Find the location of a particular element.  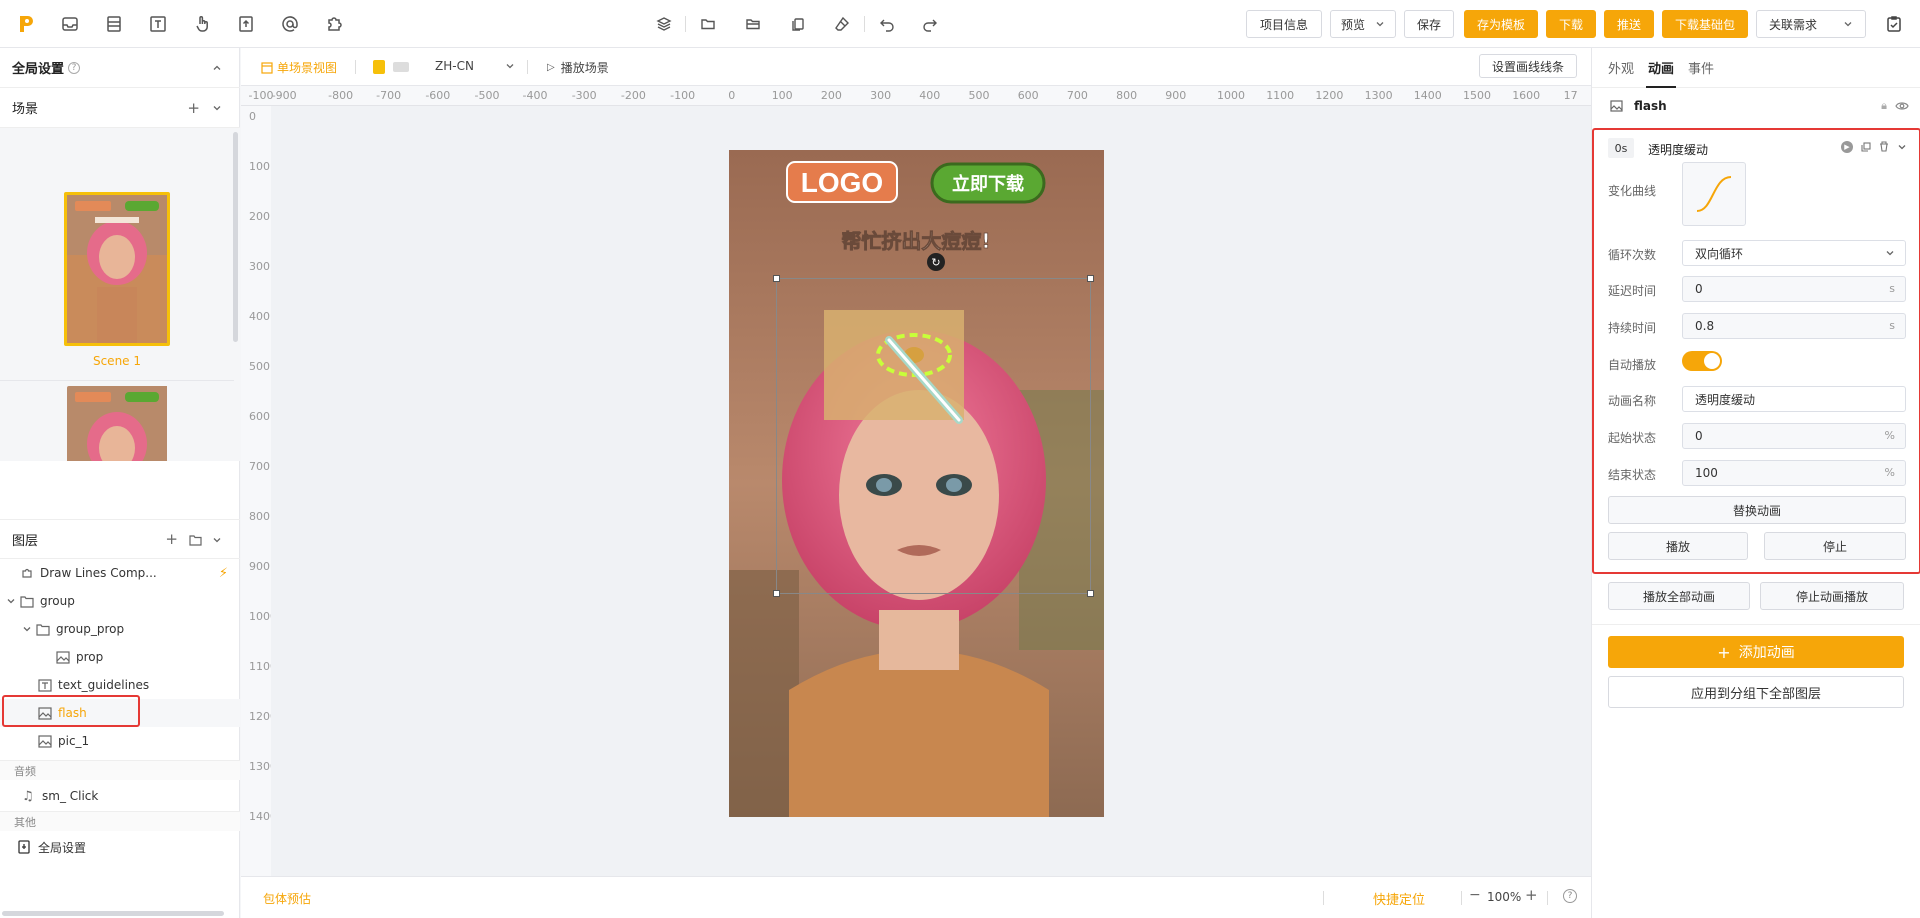

inbox-icon is located at coordinates (70, 24).